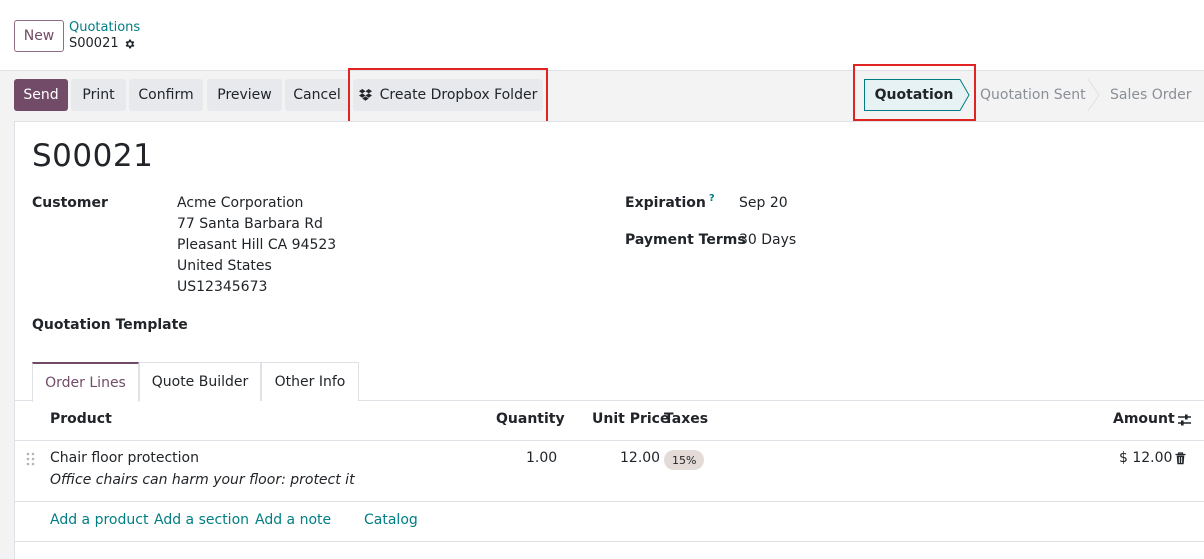 This screenshot has height=559, width=1204. What do you see at coordinates (317, 95) in the screenshot?
I see `cancel-button: Cancel` at bounding box center [317, 95].